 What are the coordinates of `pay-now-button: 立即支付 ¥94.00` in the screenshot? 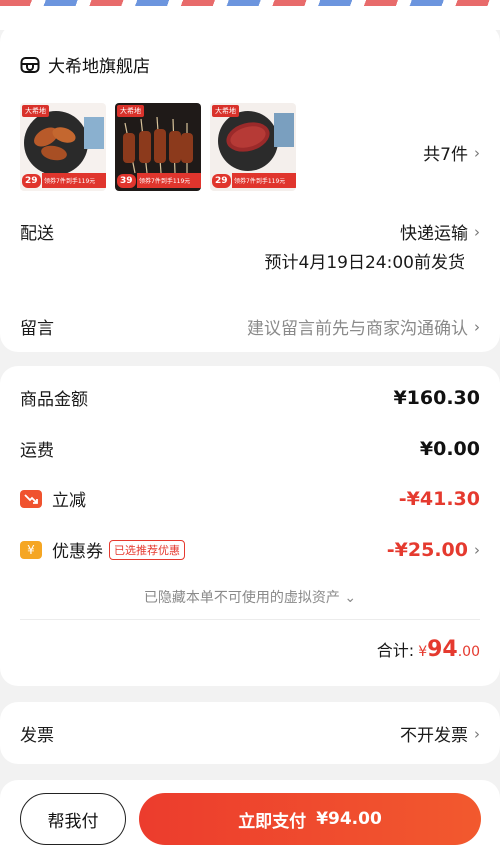 It's located at (310, 819).